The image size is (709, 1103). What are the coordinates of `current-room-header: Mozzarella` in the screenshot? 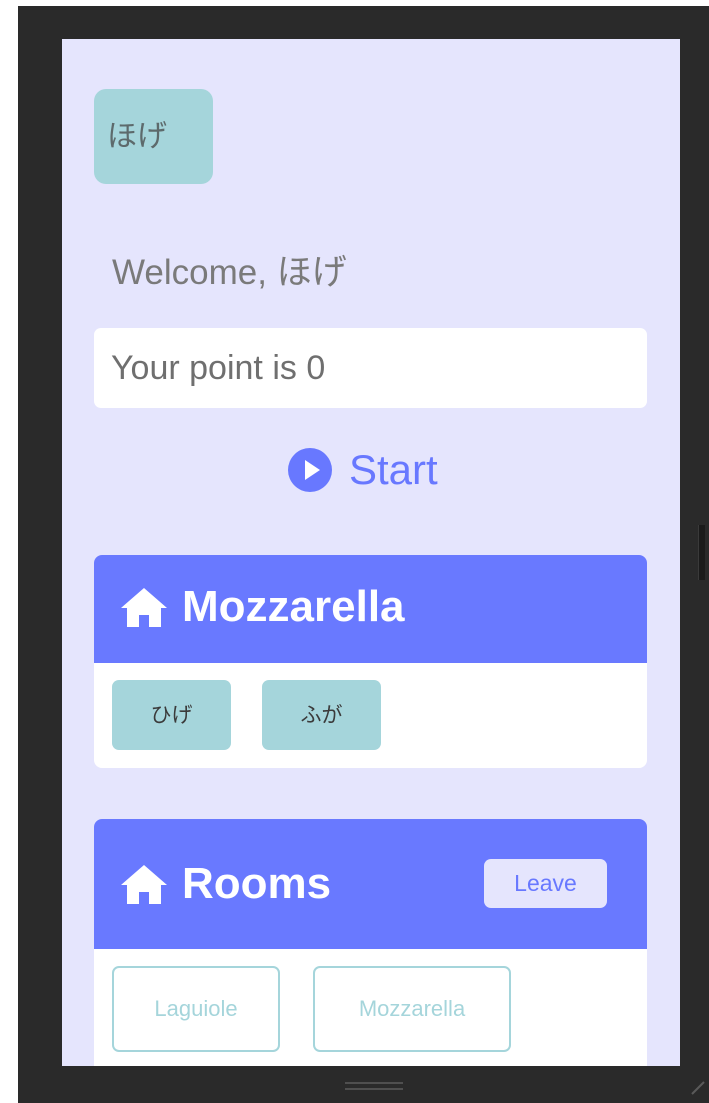 It's located at (370, 609).